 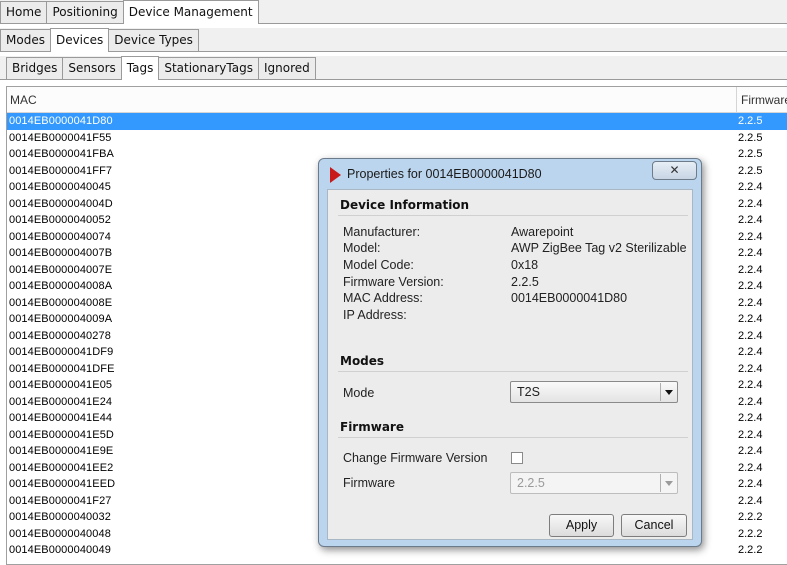 What do you see at coordinates (510, 174) in the screenshot?
I see `dialog-titlebar: Properties for 0014EB0000041D80 ✕` at bounding box center [510, 174].